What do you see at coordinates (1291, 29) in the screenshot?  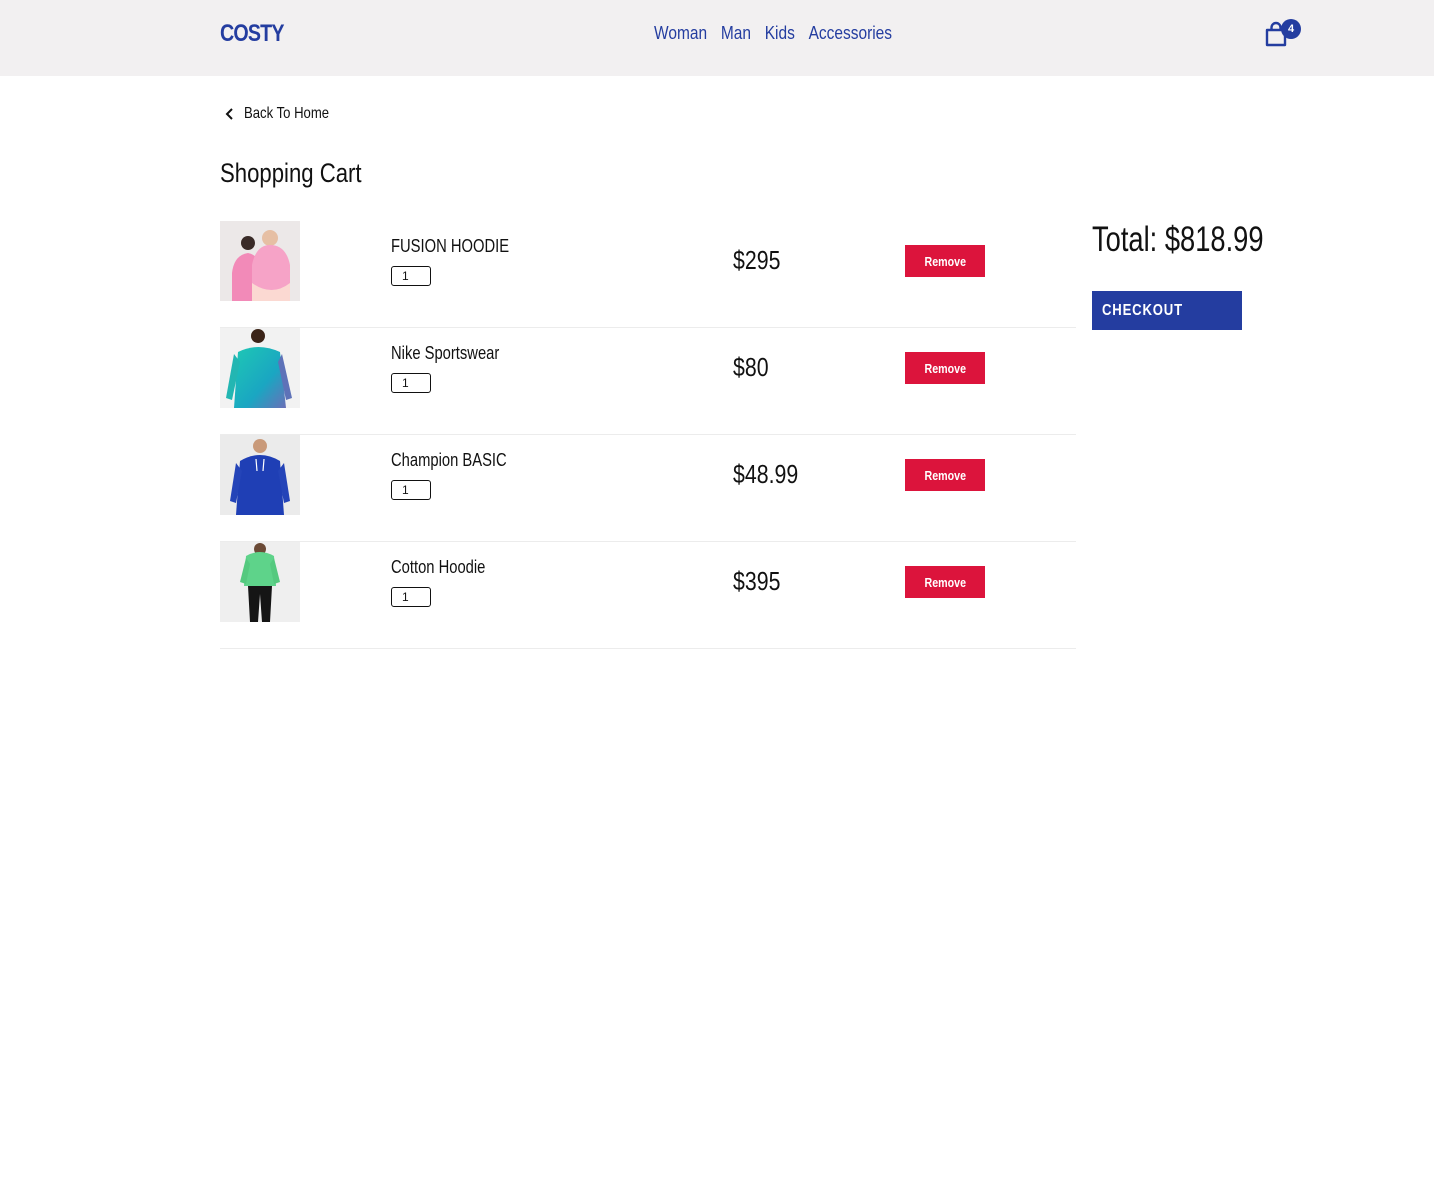 I see `cart-count-badge: 4` at bounding box center [1291, 29].